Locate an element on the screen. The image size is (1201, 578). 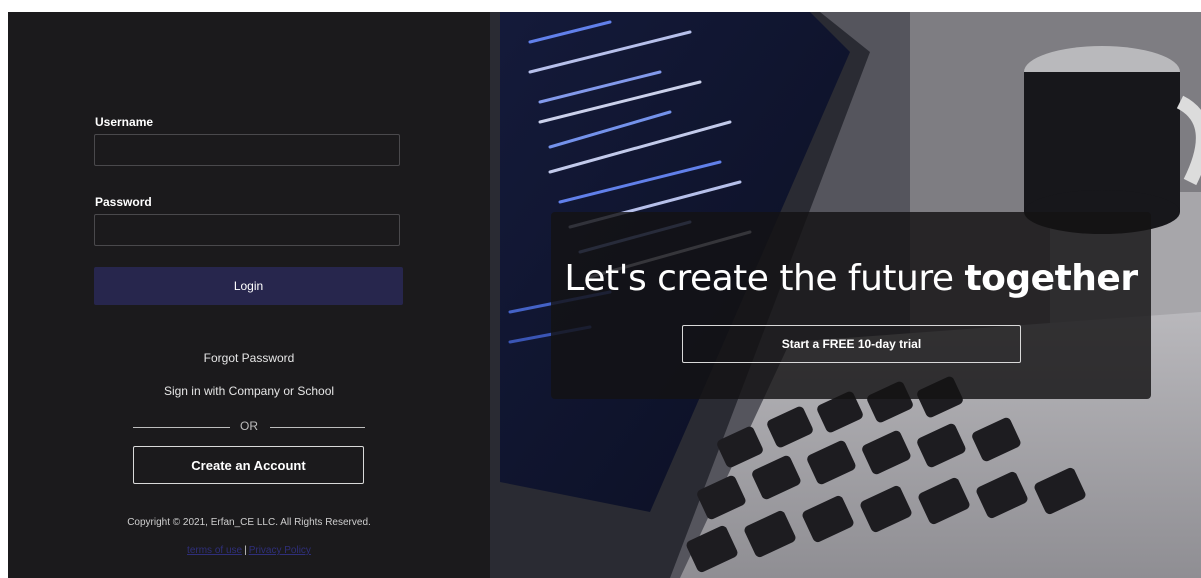
left-strip is located at coordinates (4, 295).